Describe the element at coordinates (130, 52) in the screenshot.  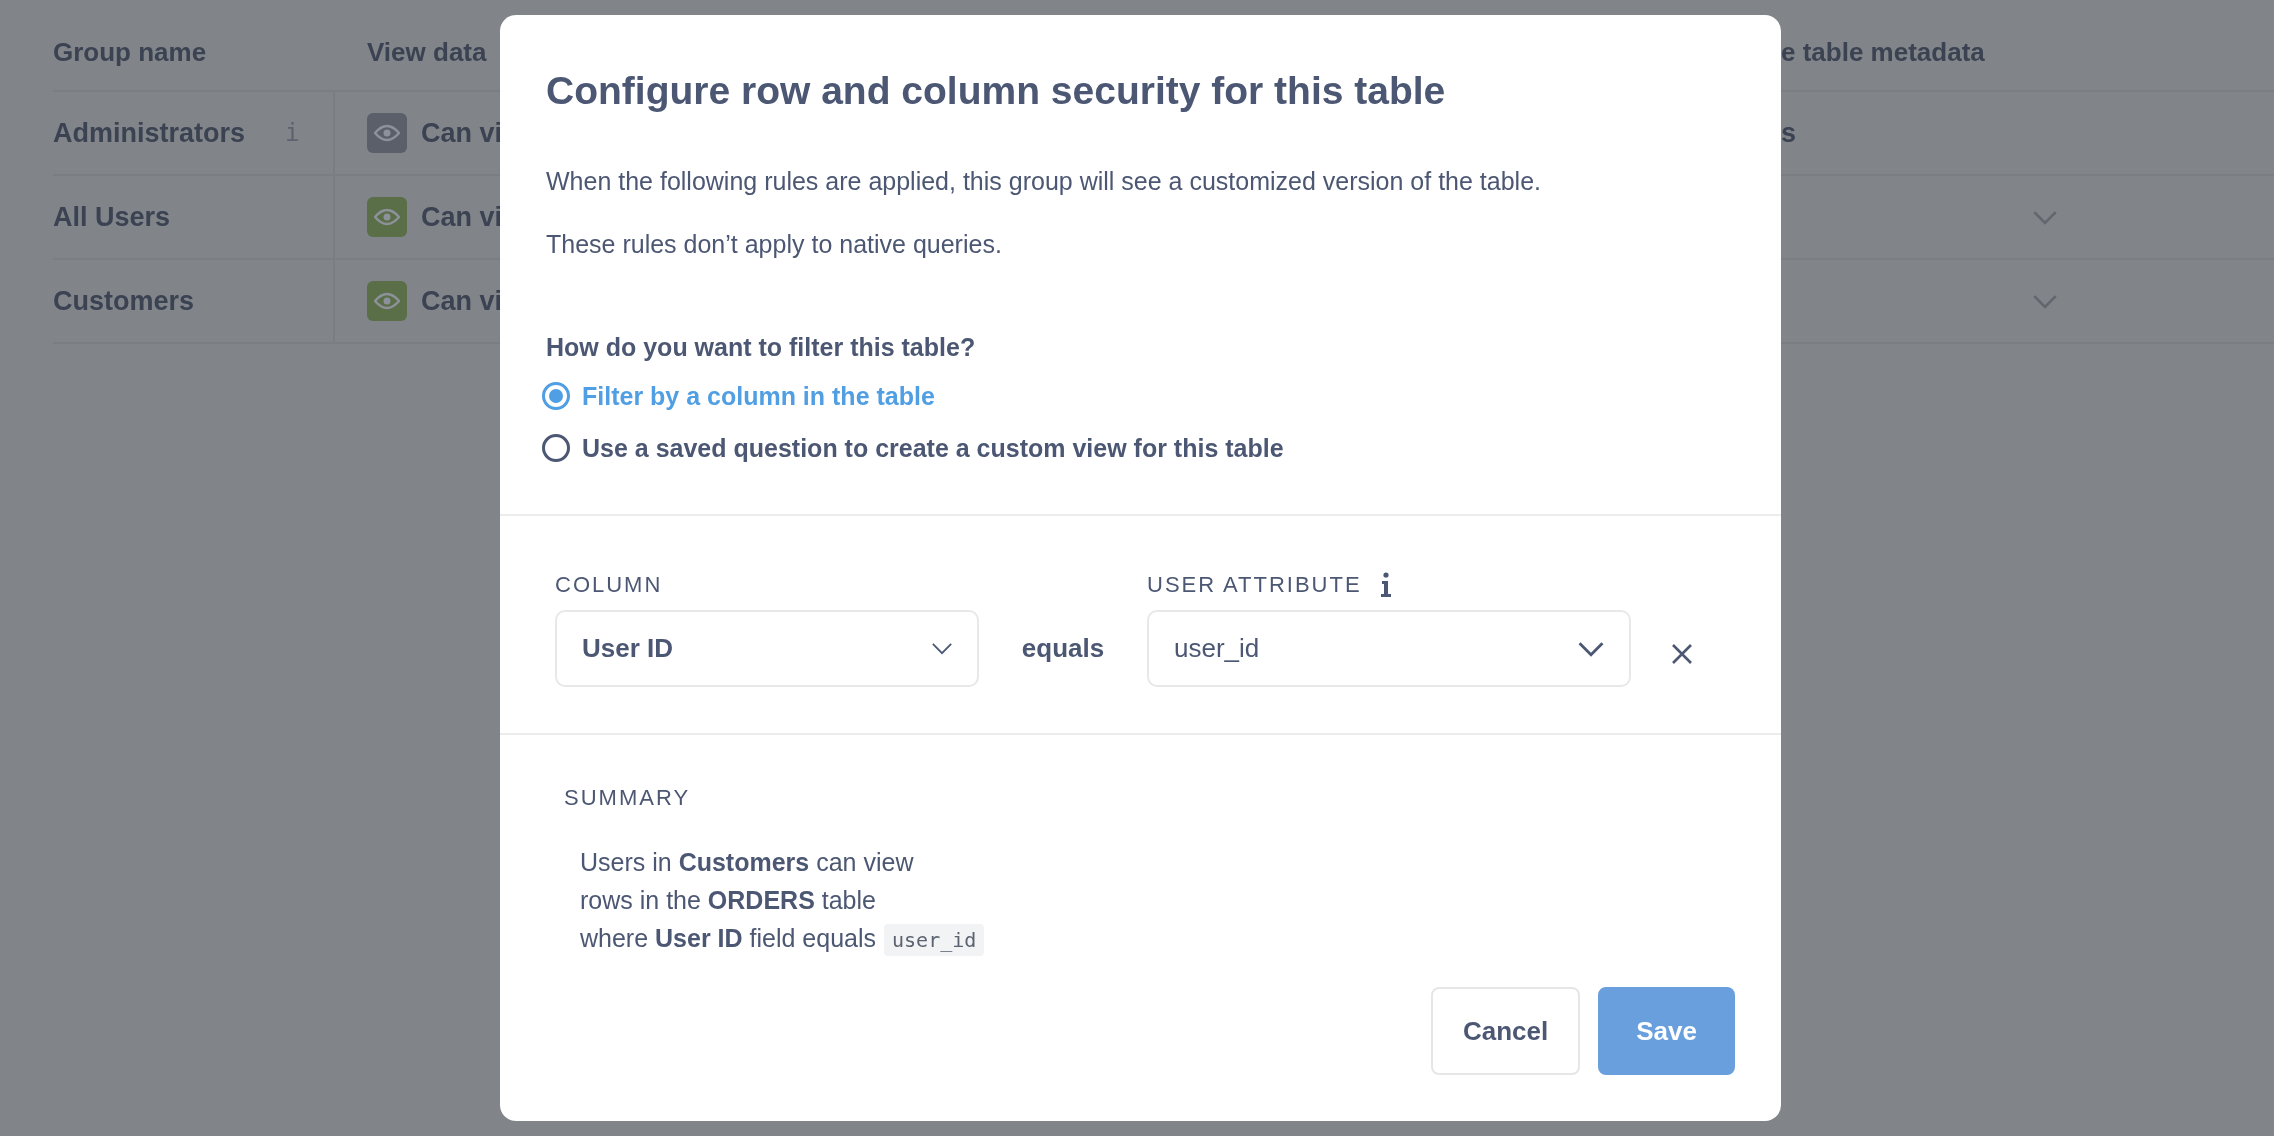
I see `column-header: Group name` at that location.